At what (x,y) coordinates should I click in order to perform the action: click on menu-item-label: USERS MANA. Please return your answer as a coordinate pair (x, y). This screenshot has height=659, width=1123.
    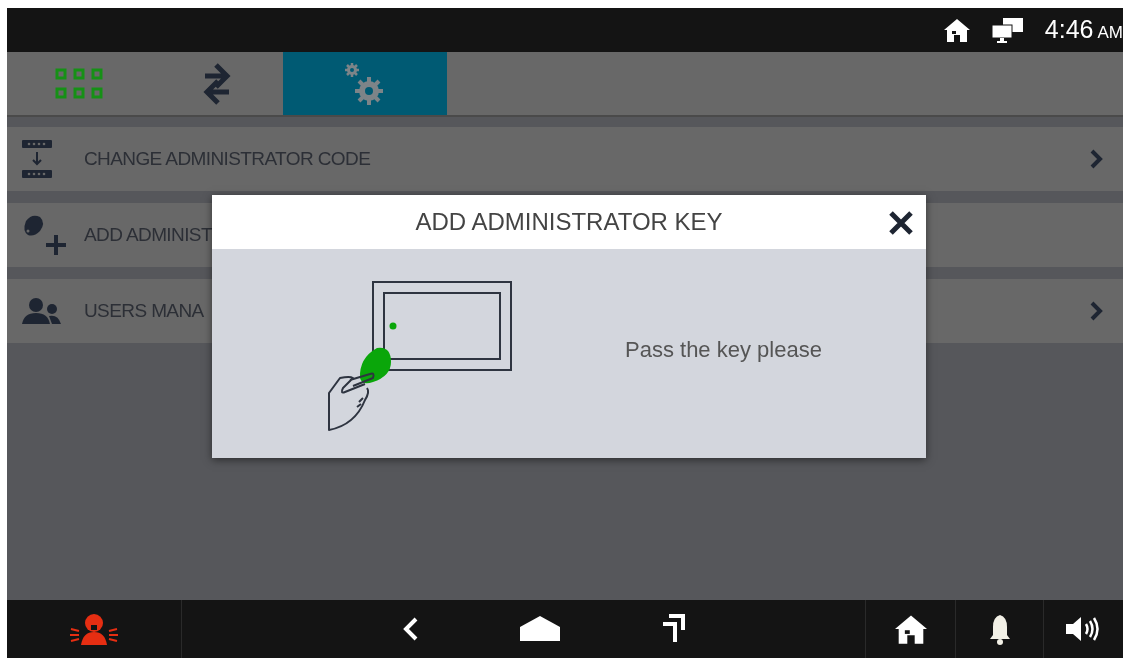
    Looking at the image, I should click on (144, 310).